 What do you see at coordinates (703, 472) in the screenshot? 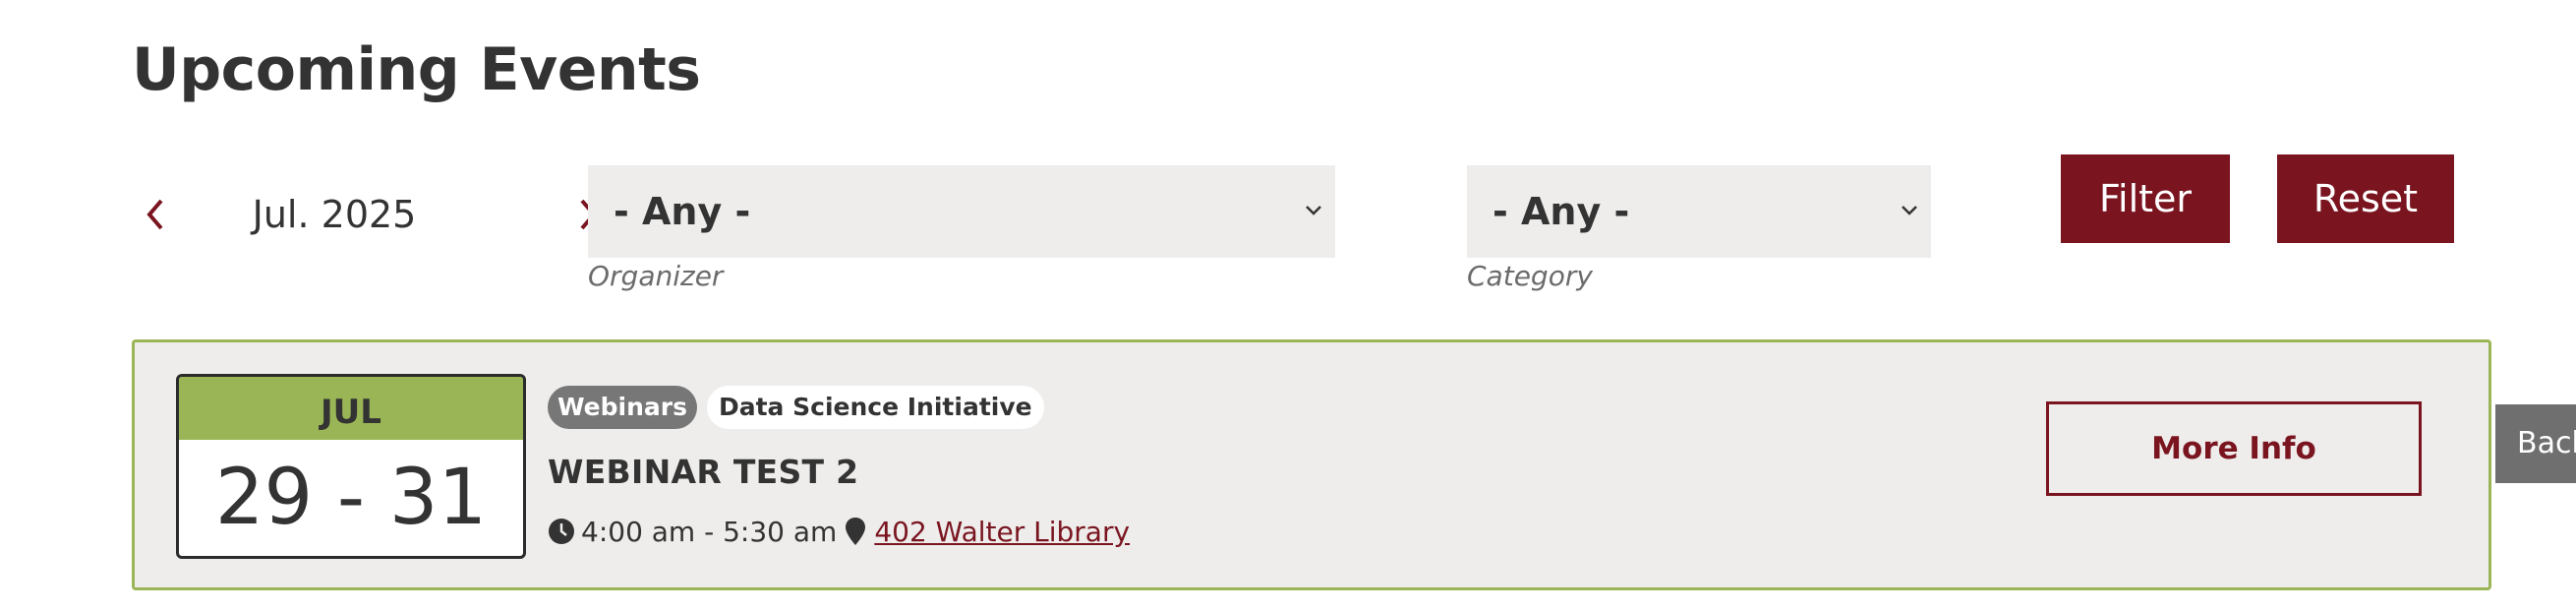
I see `event-title: WEBINAR TEST 2` at bounding box center [703, 472].